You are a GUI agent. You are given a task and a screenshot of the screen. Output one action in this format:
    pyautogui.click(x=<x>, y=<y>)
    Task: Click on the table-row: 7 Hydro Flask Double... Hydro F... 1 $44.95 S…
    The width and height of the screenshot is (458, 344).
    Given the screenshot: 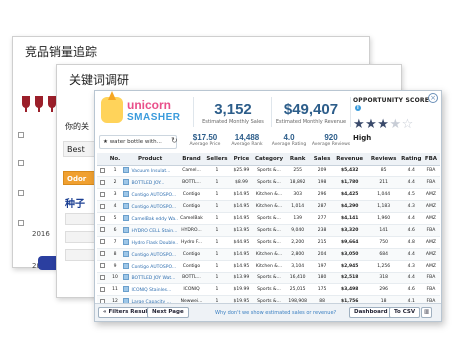 What is the action you would take?
    pyautogui.click(x=268, y=242)
    